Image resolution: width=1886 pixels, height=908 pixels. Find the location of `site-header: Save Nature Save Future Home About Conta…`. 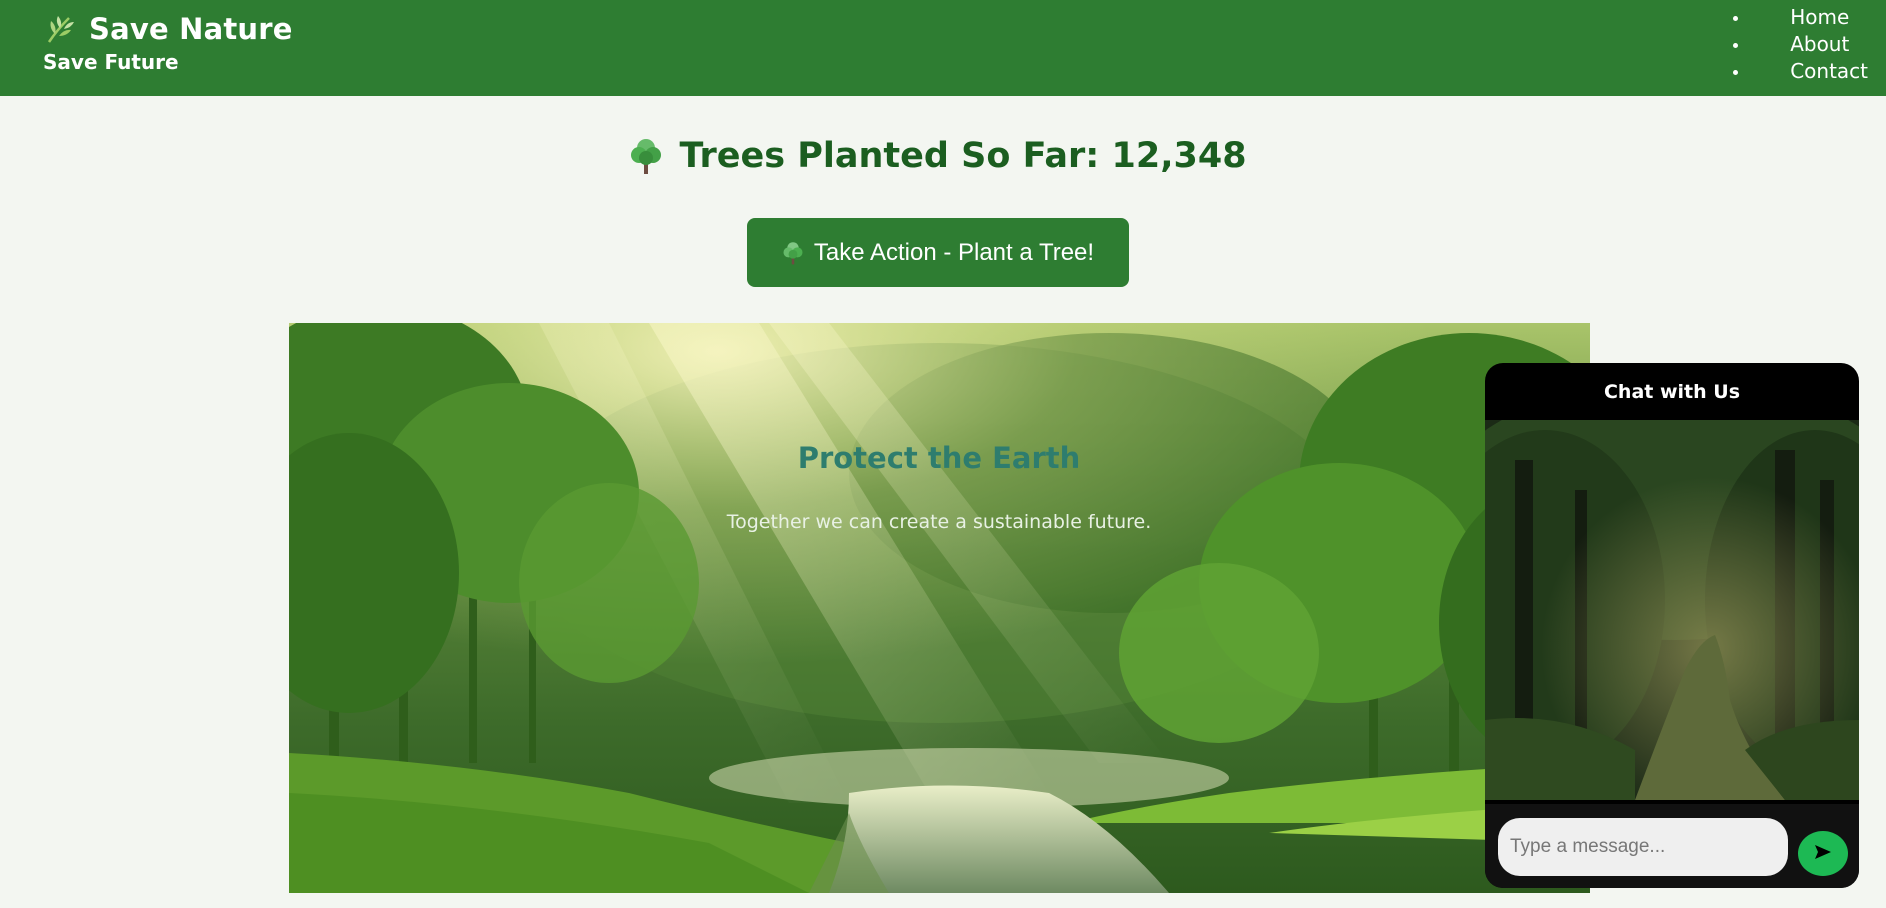

site-header: Save Nature Save Future Home About Conta… is located at coordinates (943, 48).